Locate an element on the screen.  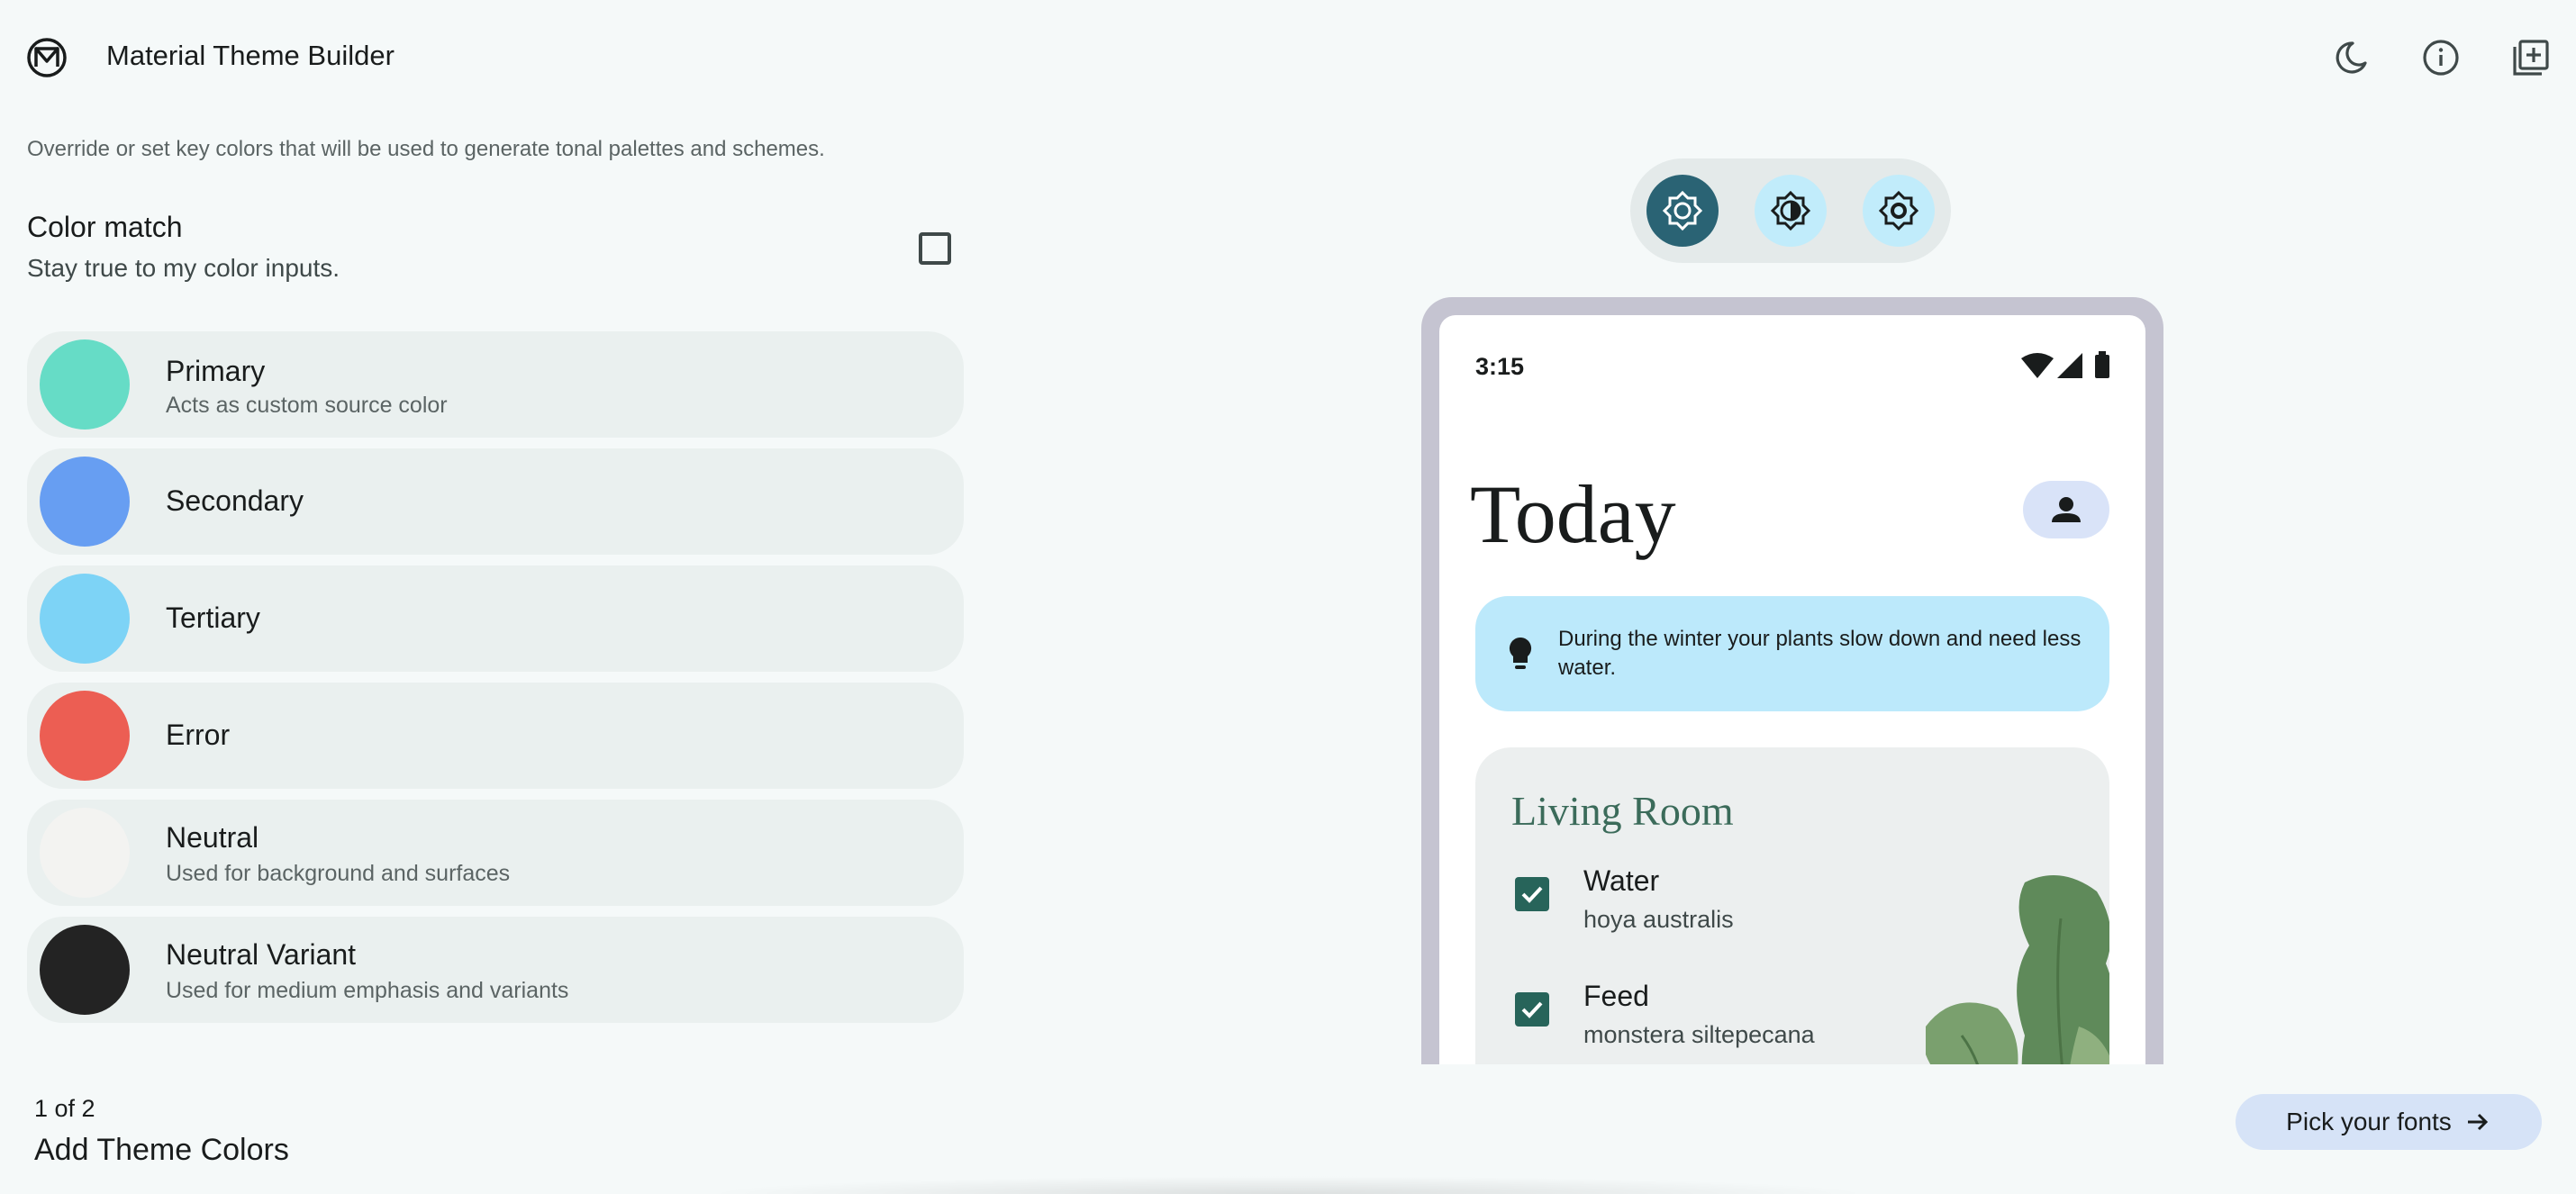
task-plant: monstera siltepecana is located at coordinates (1699, 1035).